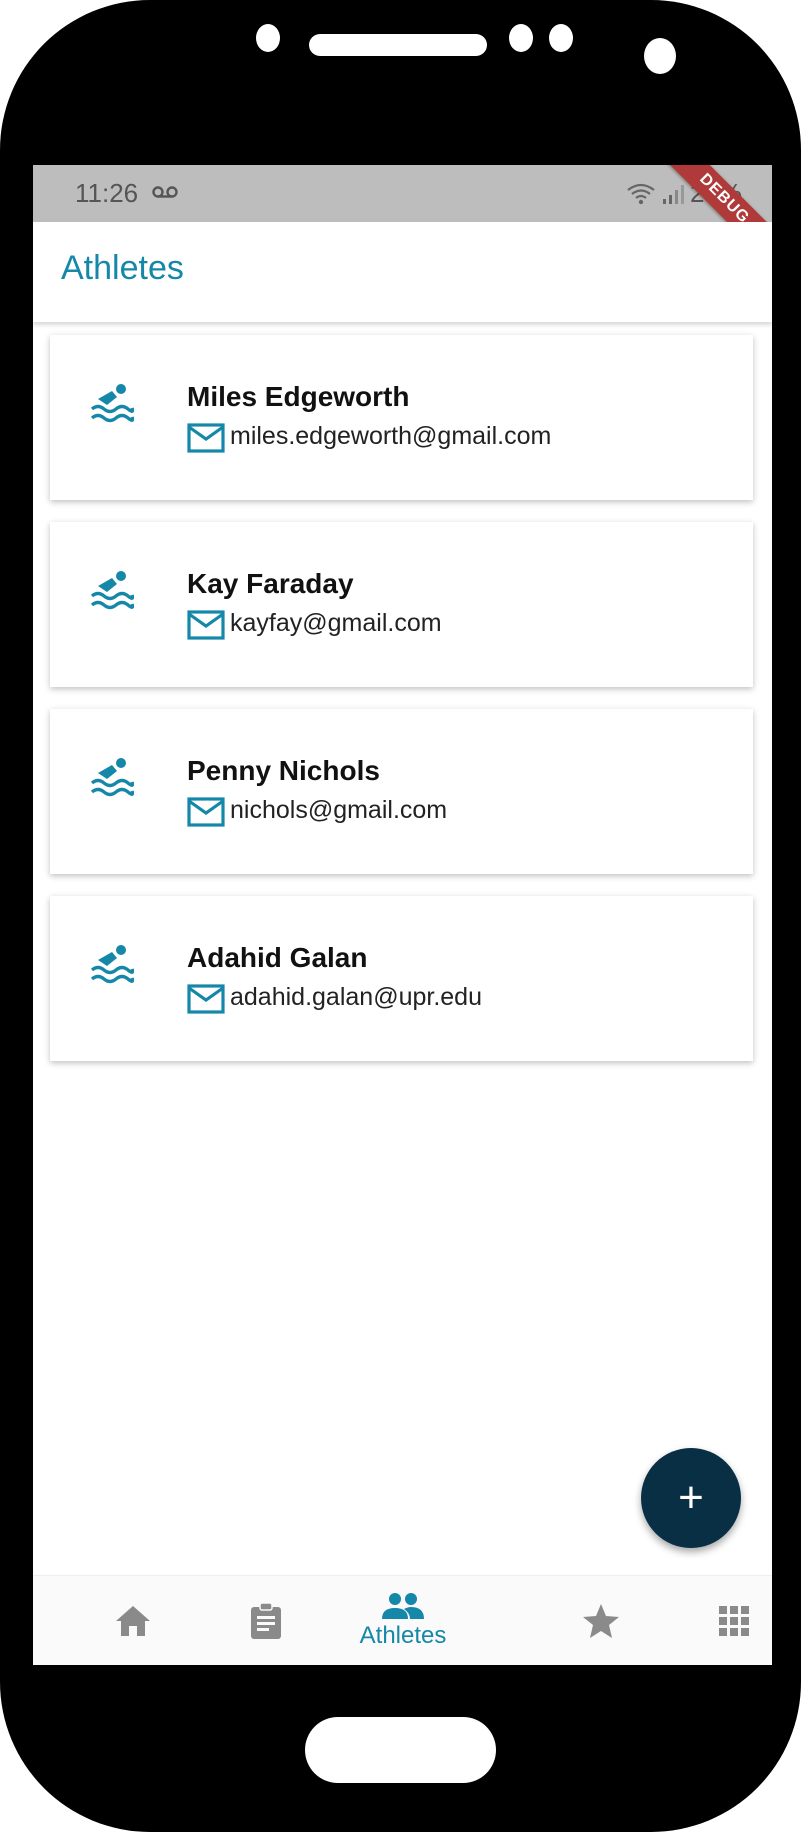 Image resolution: width=801 pixels, height=1832 pixels. I want to click on app-bar: Athletes, so click(402, 272).